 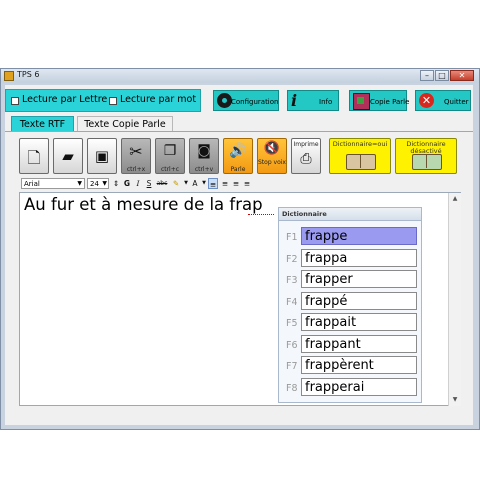 What do you see at coordinates (359, 343) in the screenshot?
I see `dictionary-item: frappant` at bounding box center [359, 343].